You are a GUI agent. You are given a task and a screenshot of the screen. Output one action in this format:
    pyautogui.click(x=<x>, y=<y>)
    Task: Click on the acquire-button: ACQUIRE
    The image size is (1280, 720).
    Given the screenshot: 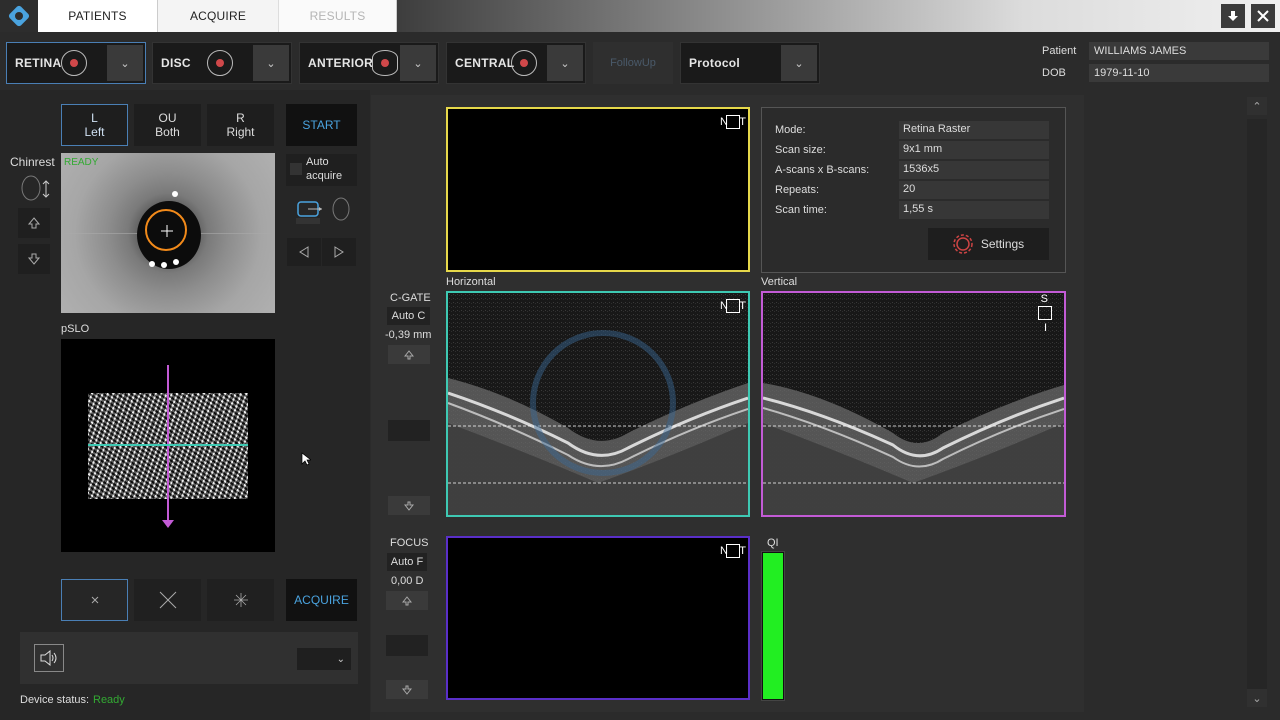 What is the action you would take?
    pyautogui.click(x=321, y=600)
    